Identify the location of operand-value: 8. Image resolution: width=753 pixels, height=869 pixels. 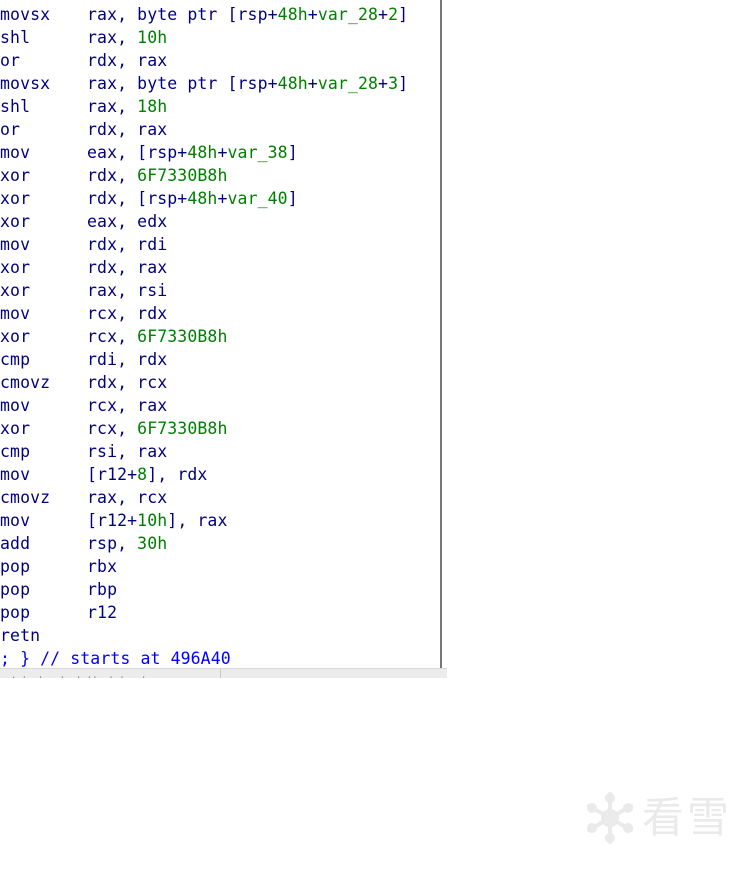
(142, 474).